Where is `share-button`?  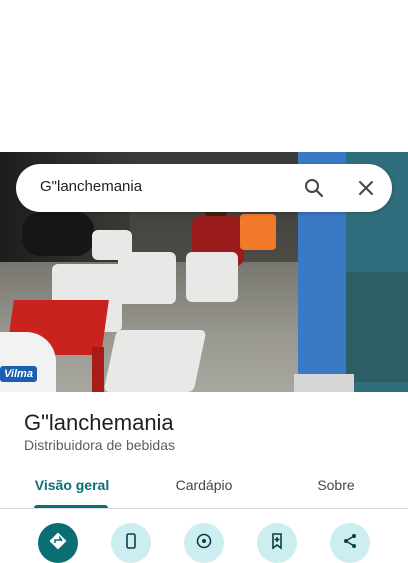 share-button is located at coordinates (350, 543).